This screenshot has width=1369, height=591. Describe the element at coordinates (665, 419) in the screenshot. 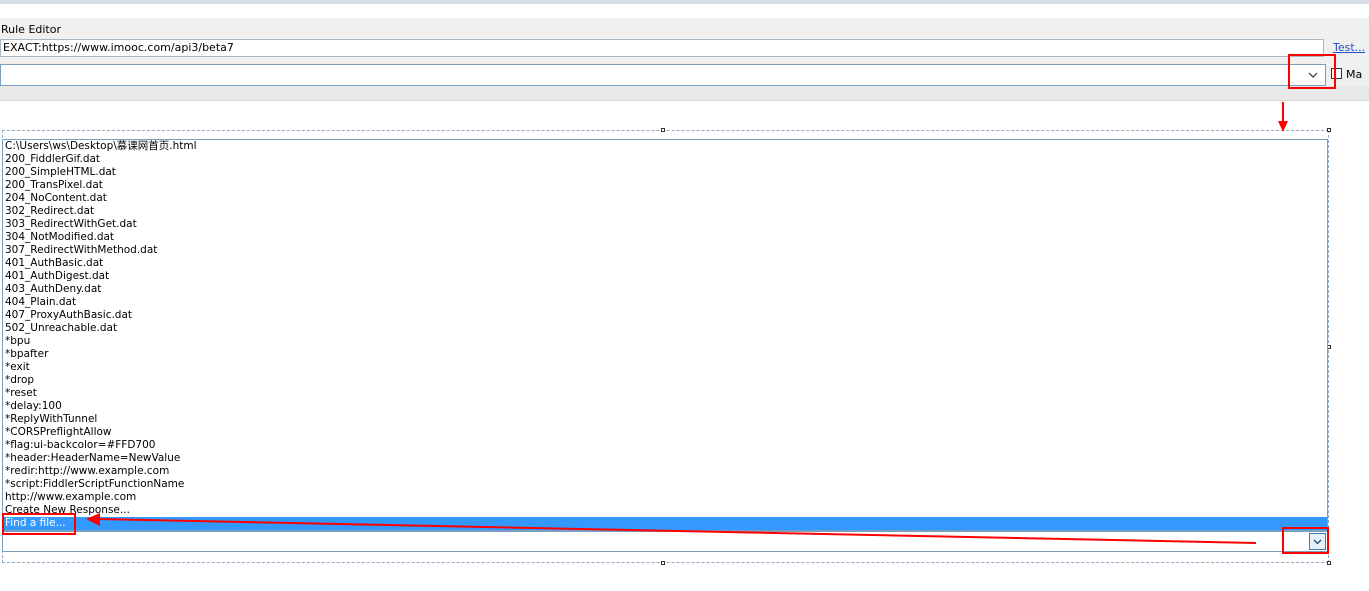

I see `list-item: *ReplyWithTunnel` at that location.